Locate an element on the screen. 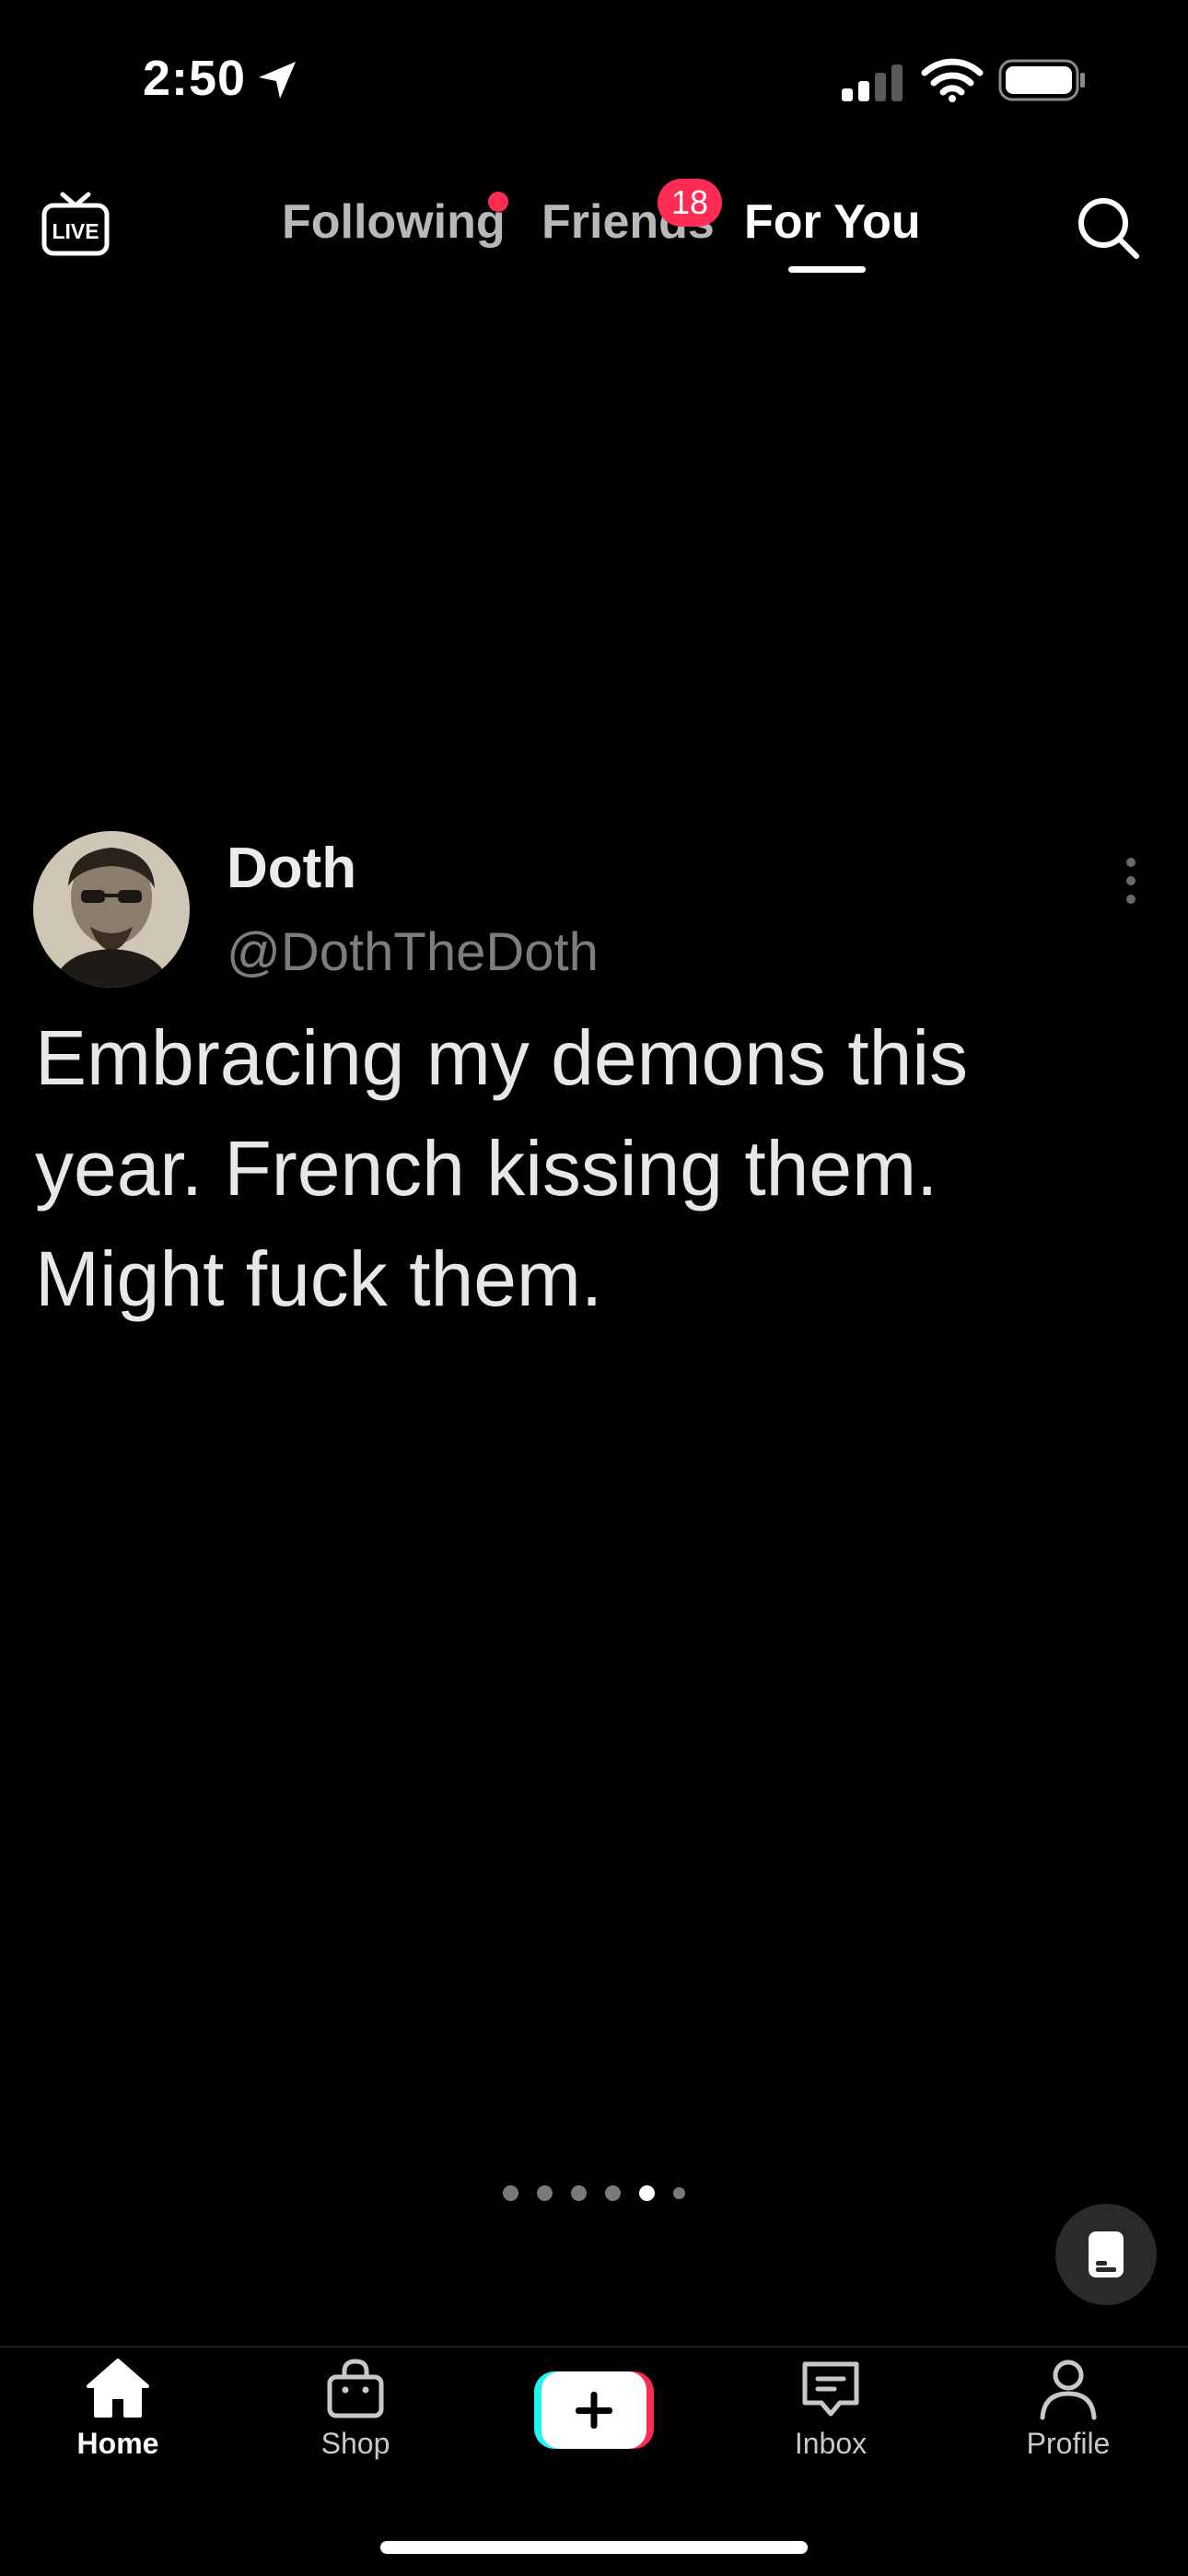  live-tv-icon: LIVE is located at coordinates (76, 224).